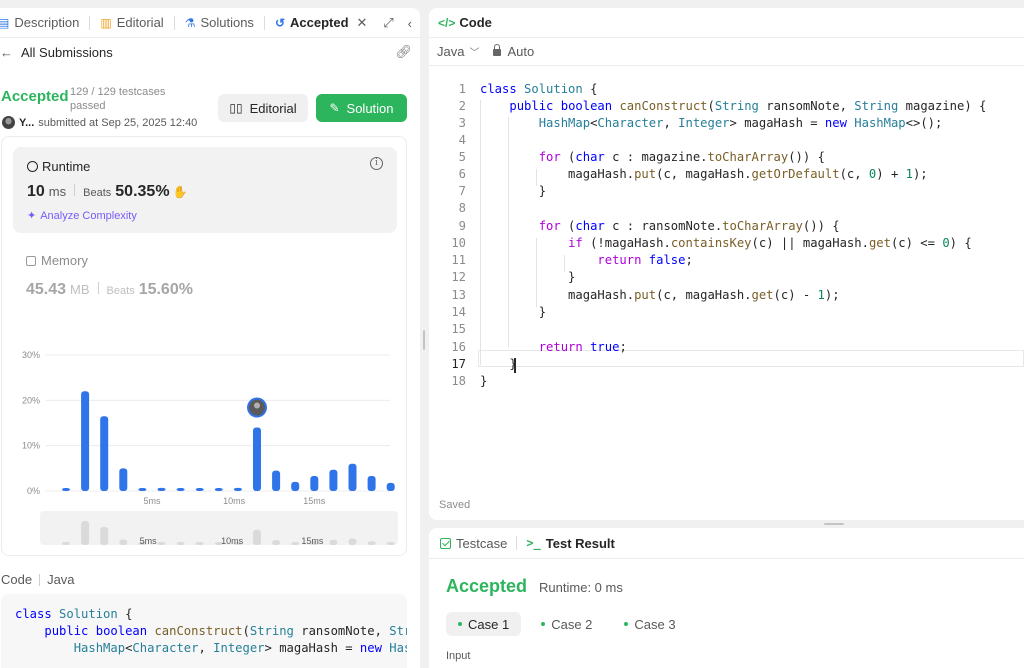 The width and height of the screenshot is (1024, 668). What do you see at coordinates (263, 108) in the screenshot?
I see `editorial-button: ▯▯ Editorial` at bounding box center [263, 108].